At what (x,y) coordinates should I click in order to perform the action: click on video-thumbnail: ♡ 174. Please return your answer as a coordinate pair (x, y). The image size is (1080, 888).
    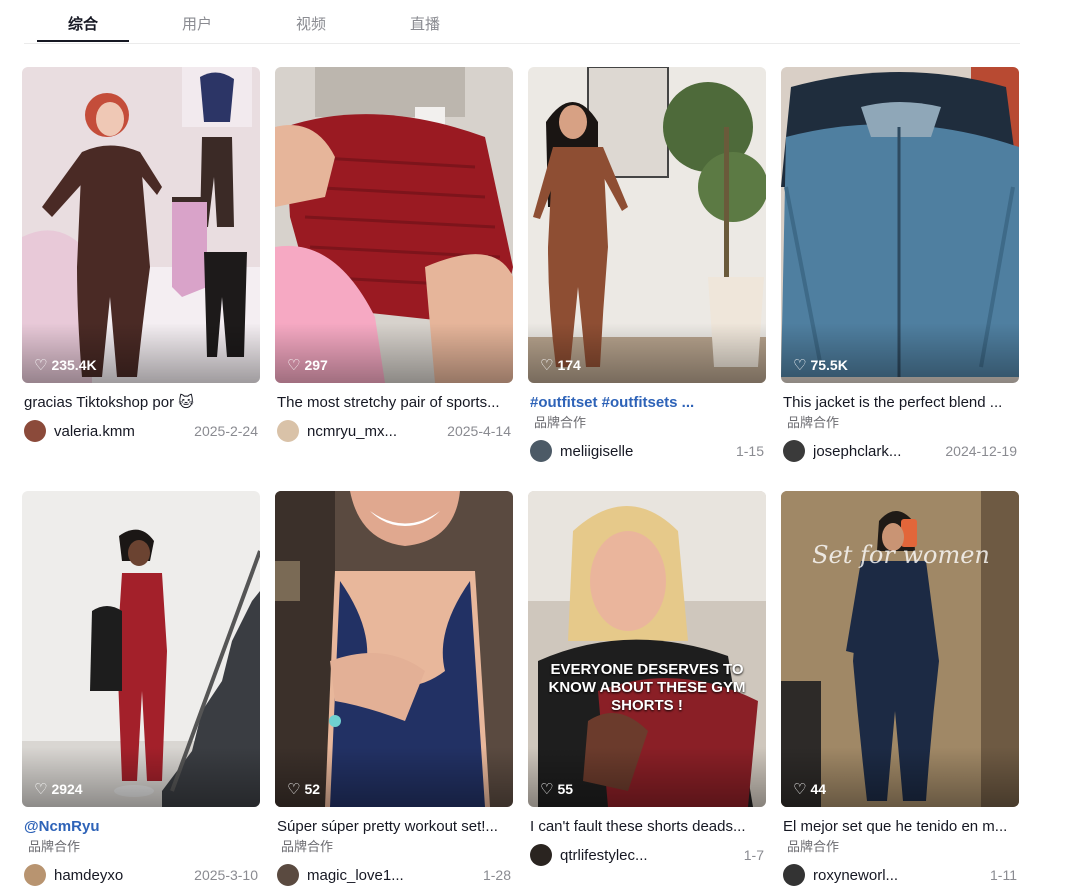
    Looking at the image, I should click on (647, 225).